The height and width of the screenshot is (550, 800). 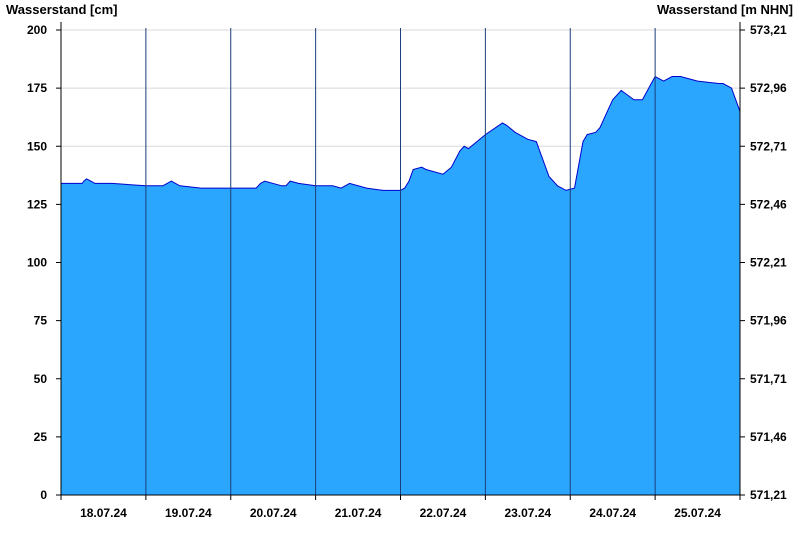 I want to click on left-axis-title: Wasserstand [cm], so click(x=62, y=9).